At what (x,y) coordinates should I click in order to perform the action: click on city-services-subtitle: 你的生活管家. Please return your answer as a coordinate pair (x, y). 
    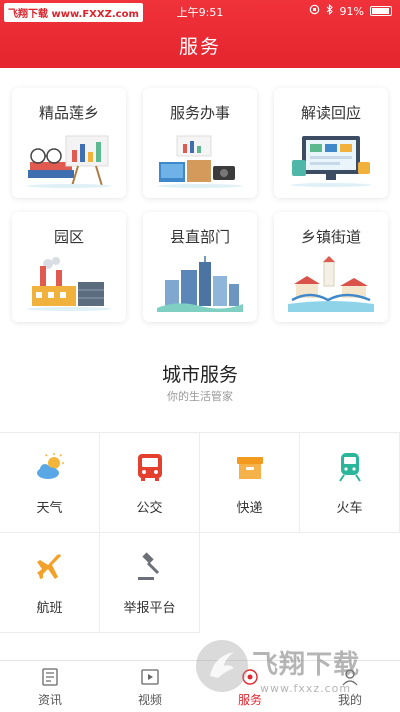
    Looking at the image, I should click on (200, 396).